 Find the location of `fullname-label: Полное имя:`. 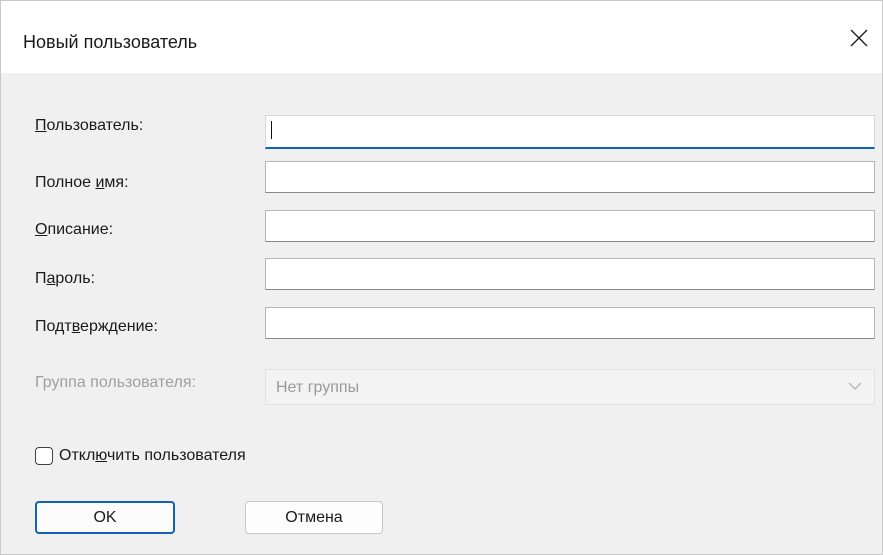

fullname-label: Полное имя: is located at coordinates (82, 182).